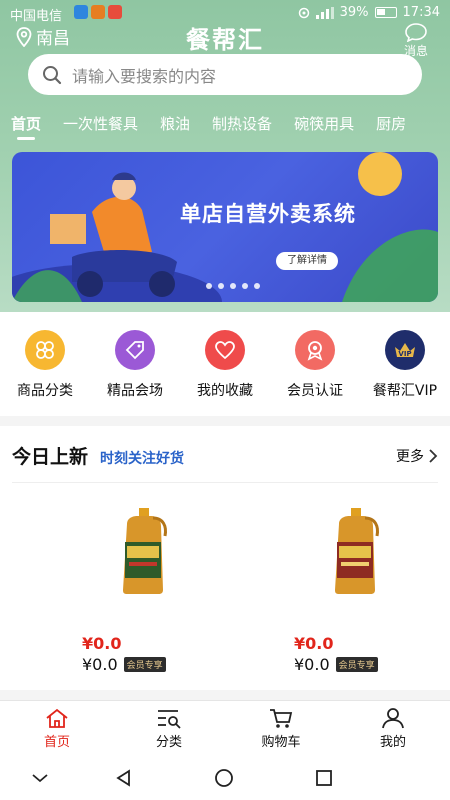  I want to click on banner-title: 单店自营外卖系统, so click(268, 214).